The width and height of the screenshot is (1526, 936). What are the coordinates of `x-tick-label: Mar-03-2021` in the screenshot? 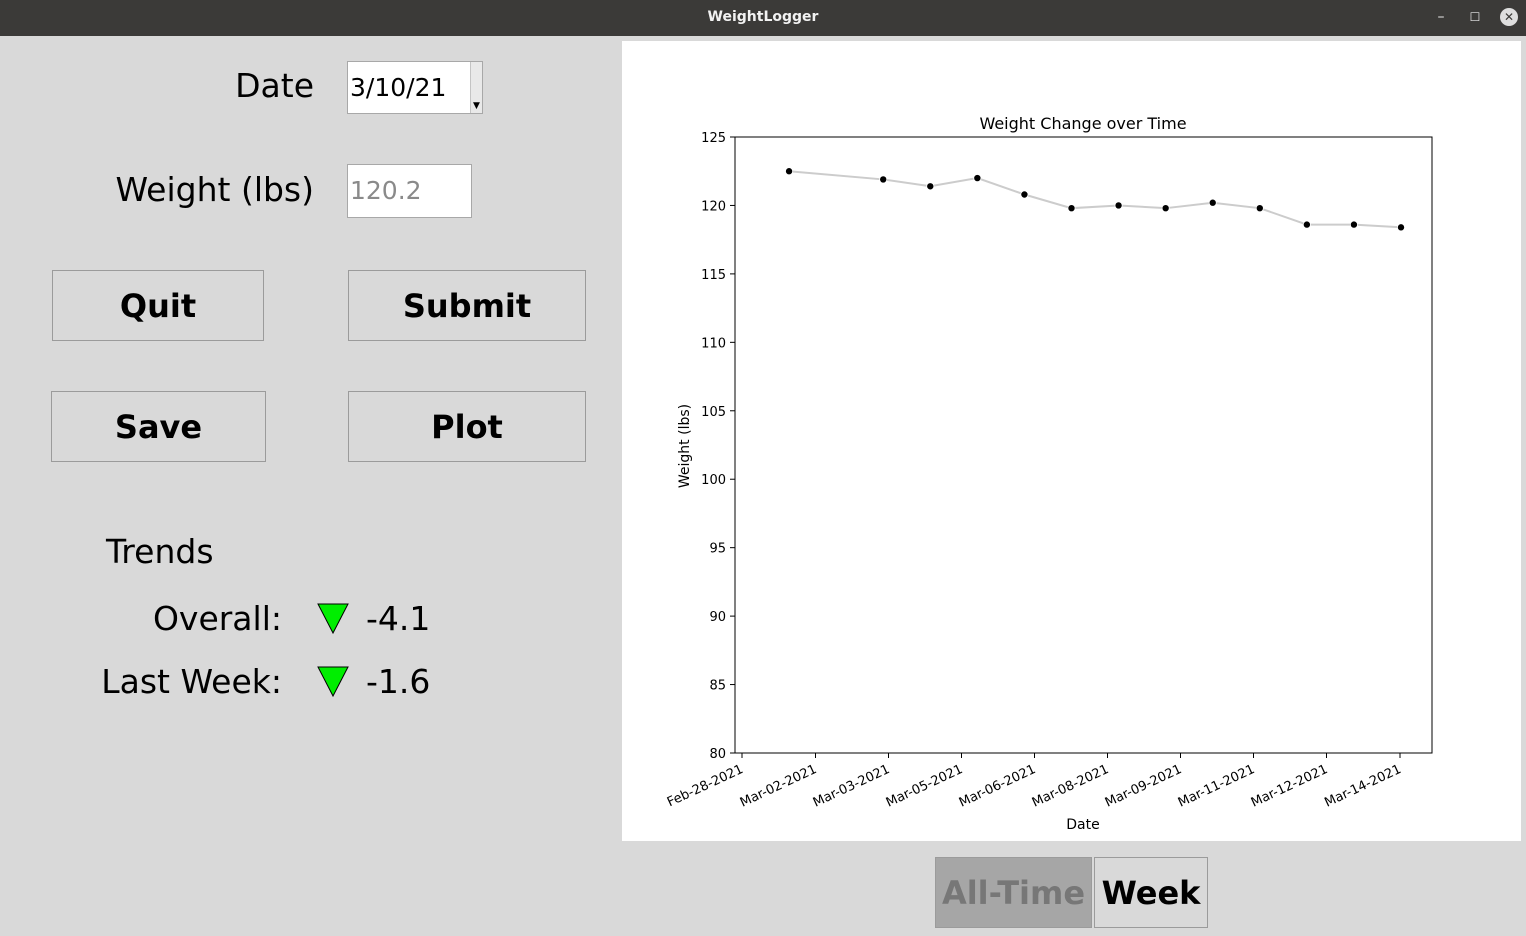 It's located at (851, 786).